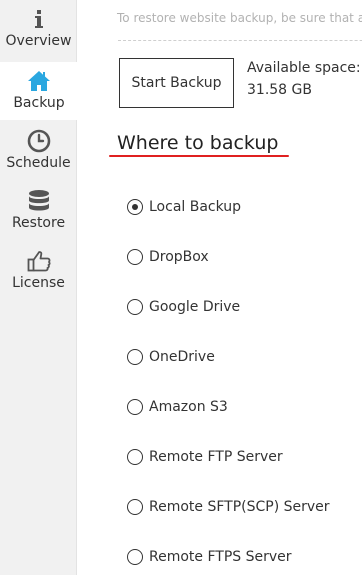 The height and width of the screenshot is (575, 362). What do you see at coordinates (39, 19) in the screenshot?
I see `info-icon` at bounding box center [39, 19].